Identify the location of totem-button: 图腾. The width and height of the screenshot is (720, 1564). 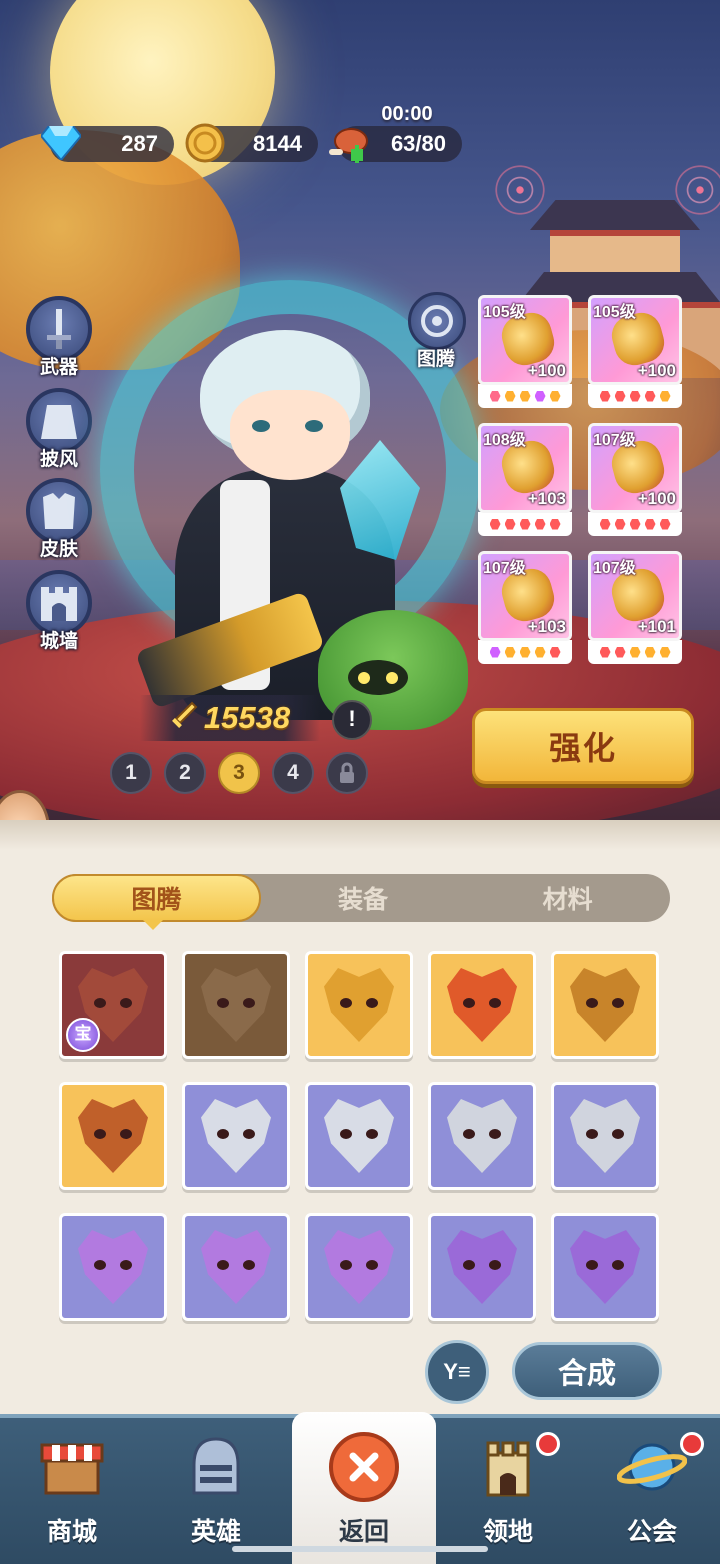
(437, 331).